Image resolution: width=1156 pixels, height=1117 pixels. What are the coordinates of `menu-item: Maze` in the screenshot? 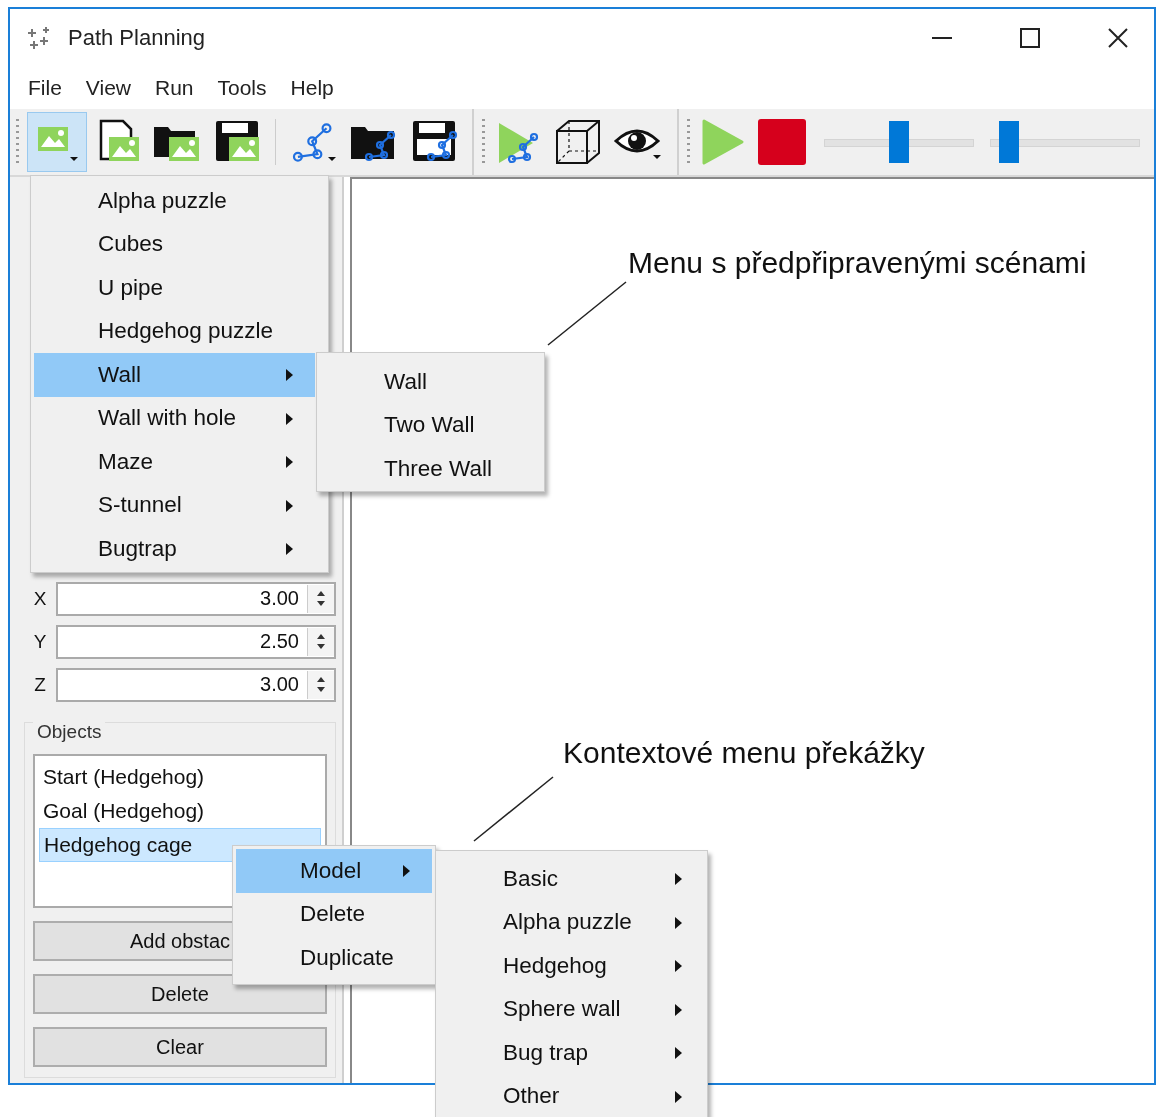 It's located at (174, 462).